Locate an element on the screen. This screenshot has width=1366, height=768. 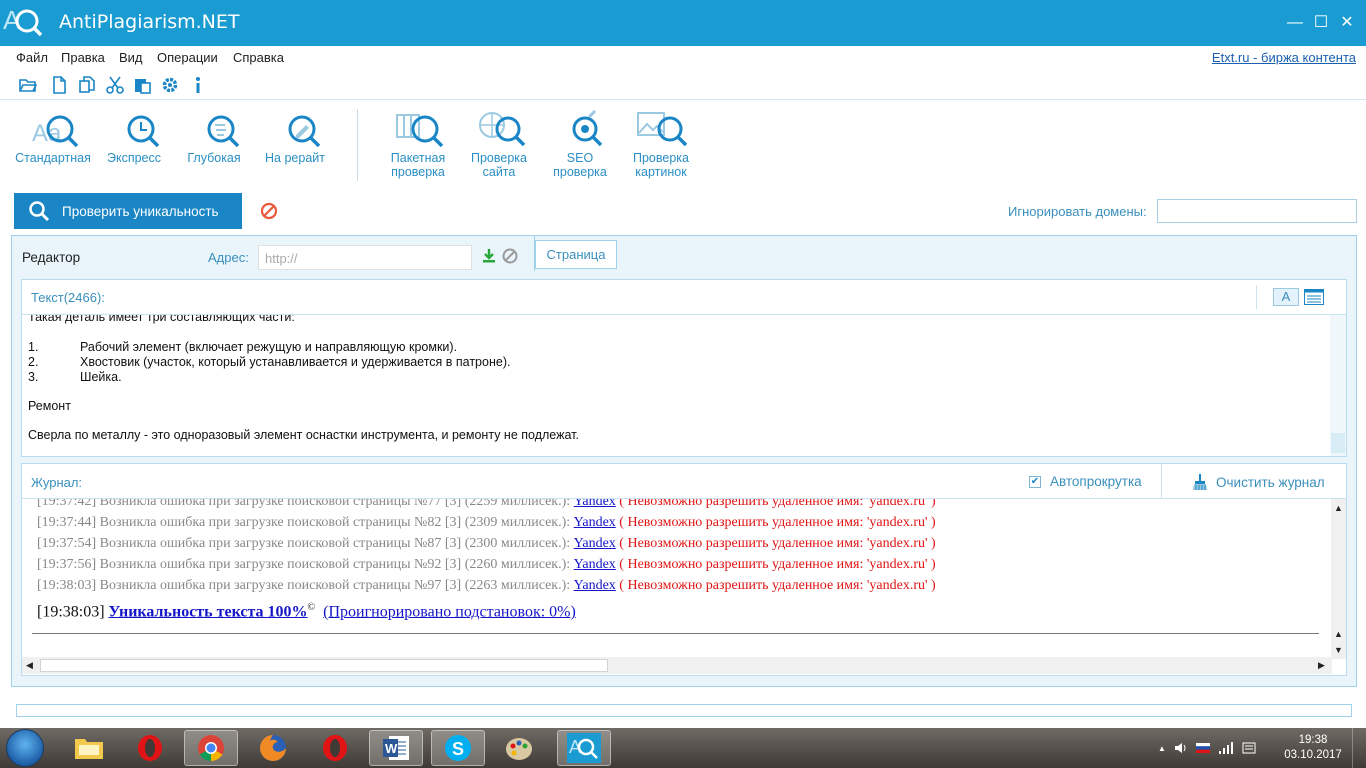
log-hscroll-thumb is located at coordinates (324, 665).